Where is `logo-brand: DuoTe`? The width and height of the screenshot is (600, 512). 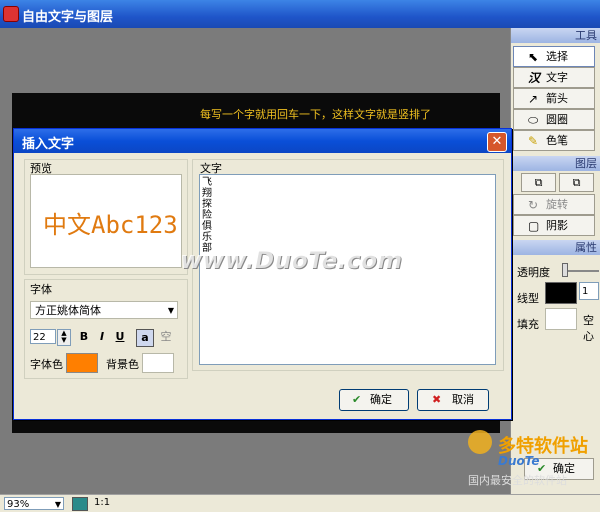
logo-brand: DuoTe is located at coordinates (519, 461).